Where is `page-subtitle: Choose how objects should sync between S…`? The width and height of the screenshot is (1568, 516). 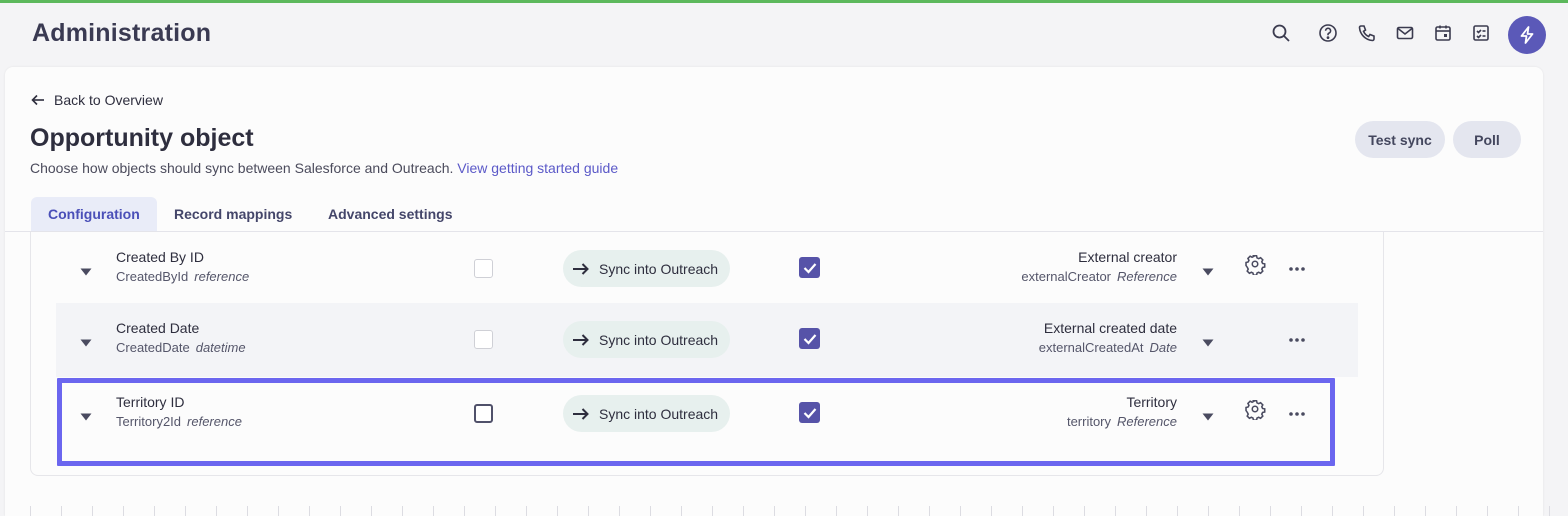
page-subtitle: Choose how objects should sync between S… is located at coordinates (324, 168).